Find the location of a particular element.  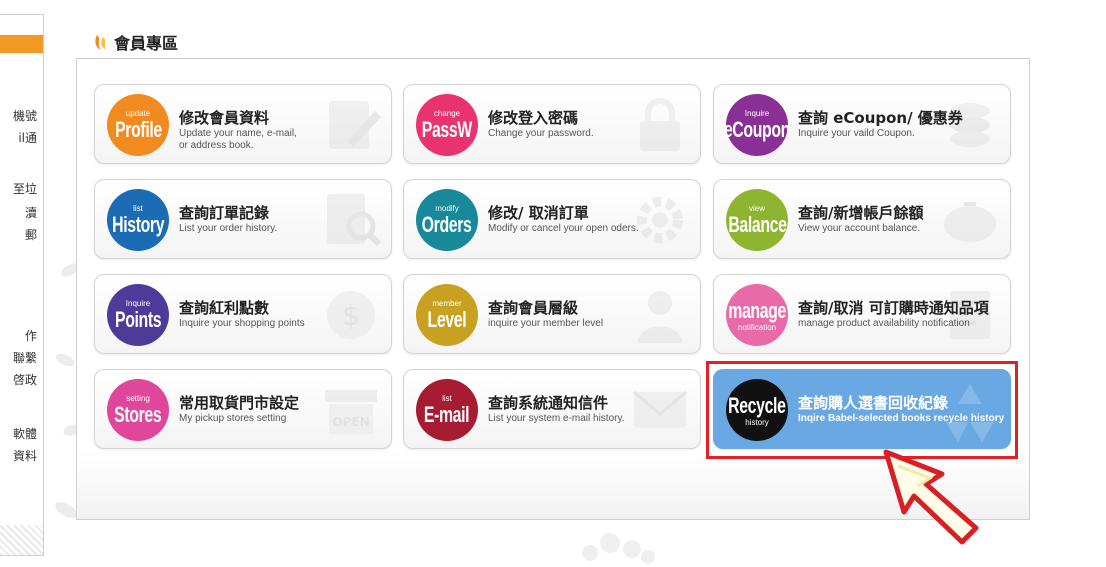

card-subtitle: Inquire your shopping points is located at coordinates (242, 323).